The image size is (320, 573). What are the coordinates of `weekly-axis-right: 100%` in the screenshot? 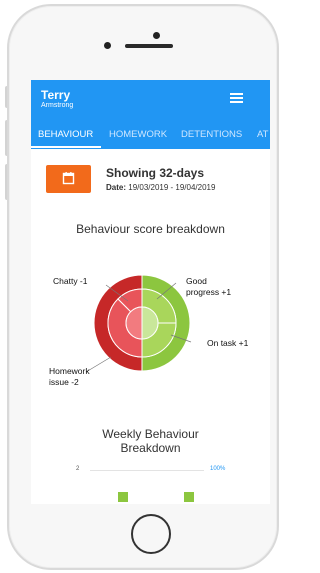 It's located at (218, 469).